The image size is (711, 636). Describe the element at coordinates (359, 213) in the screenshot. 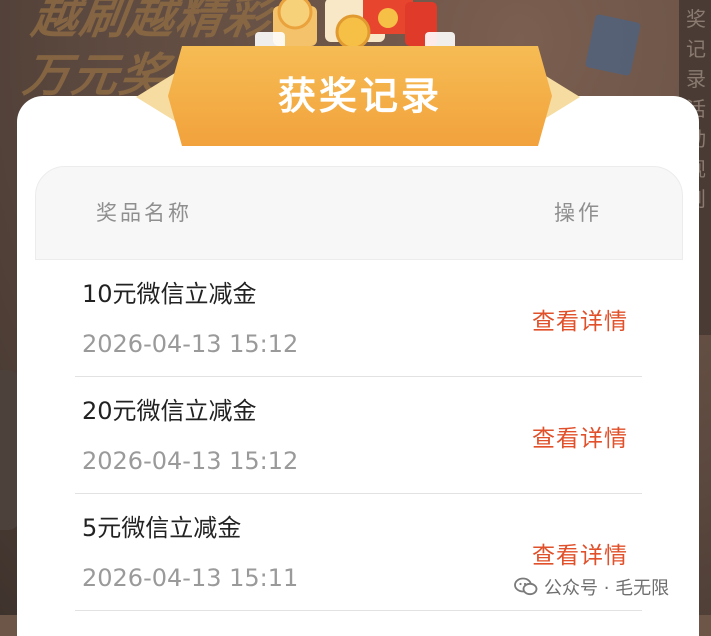

I see `table-header: 奖品名称 操作` at that location.